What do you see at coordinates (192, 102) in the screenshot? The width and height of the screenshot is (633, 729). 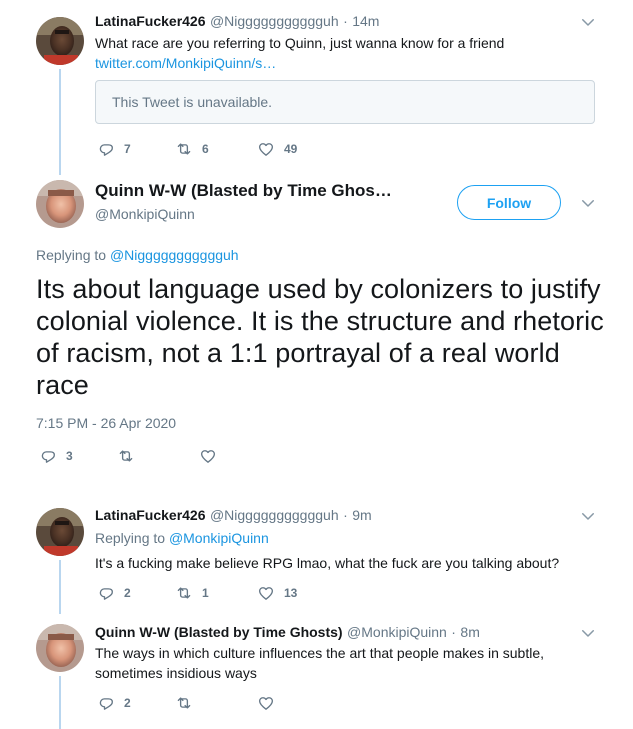 I see `quoted-tweet-unavailable: This Tweet is unavailable.` at bounding box center [192, 102].